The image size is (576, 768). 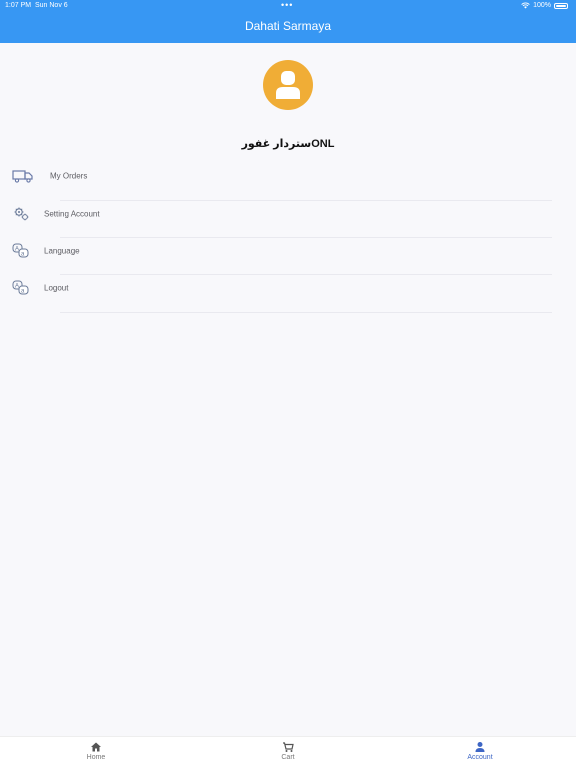 What do you see at coordinates (288, 287) in the screenshot?
I see `menu-item-logout: A a Logout` at bounding box center [288, 287].